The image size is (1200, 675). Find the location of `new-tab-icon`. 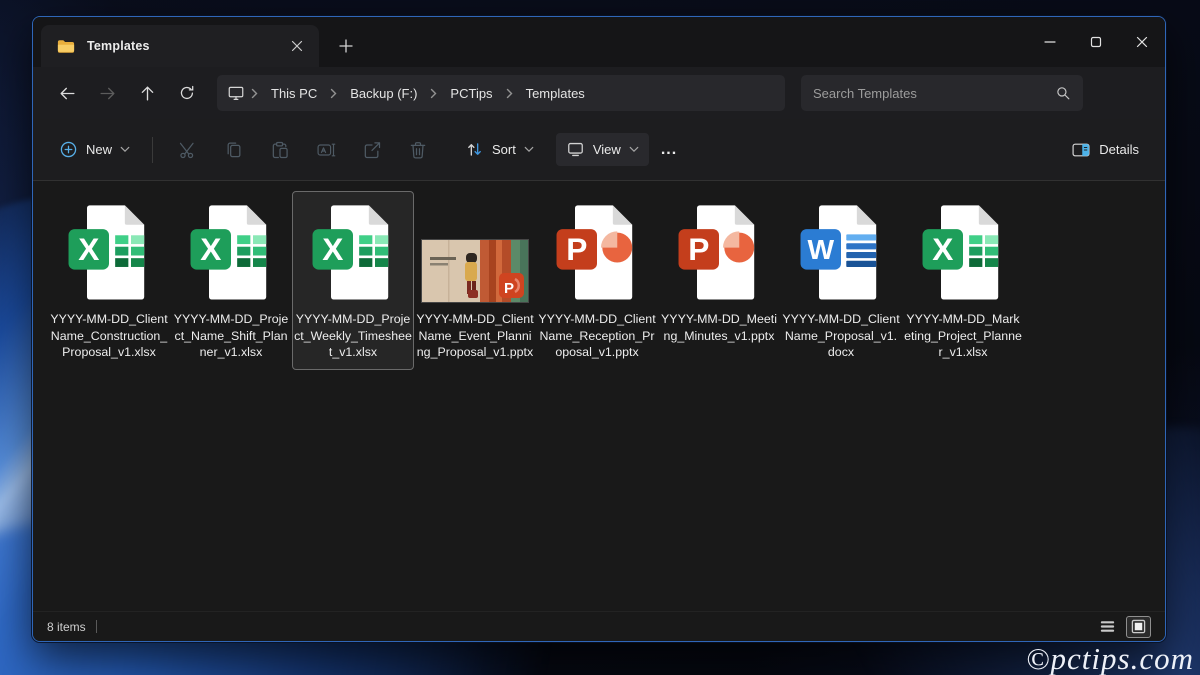

new-tab-icon is located at coordinates (346, 46).